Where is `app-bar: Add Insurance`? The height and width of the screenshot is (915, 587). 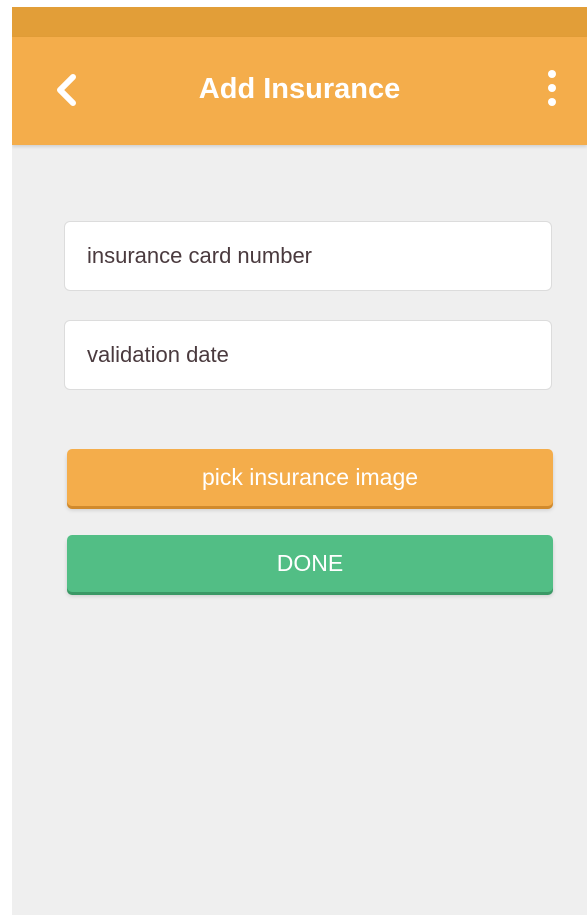 app-bar: Add Insurance is located at coordinates (299, 91).